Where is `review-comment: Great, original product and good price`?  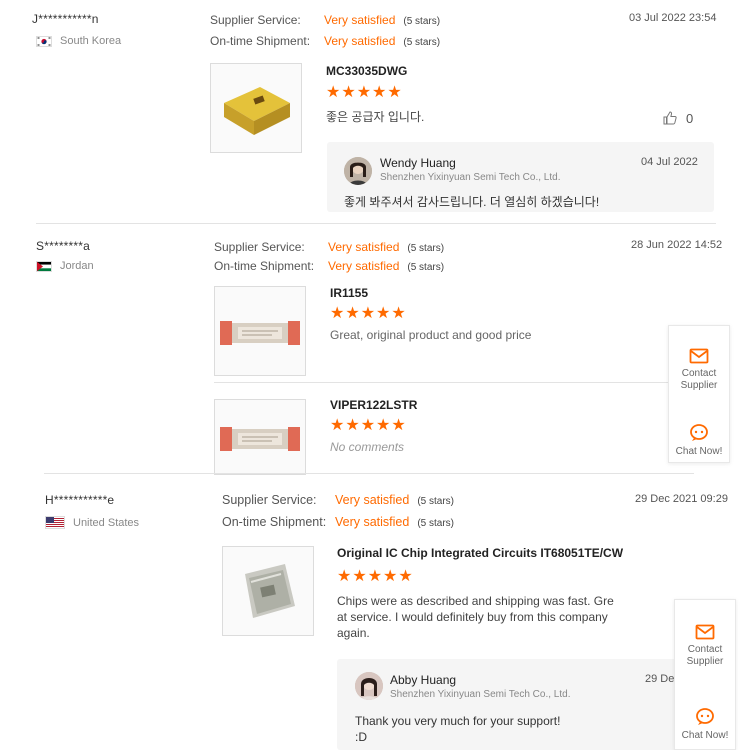 review-comment: Great, original product and good price is located at coordinates (431, 335).